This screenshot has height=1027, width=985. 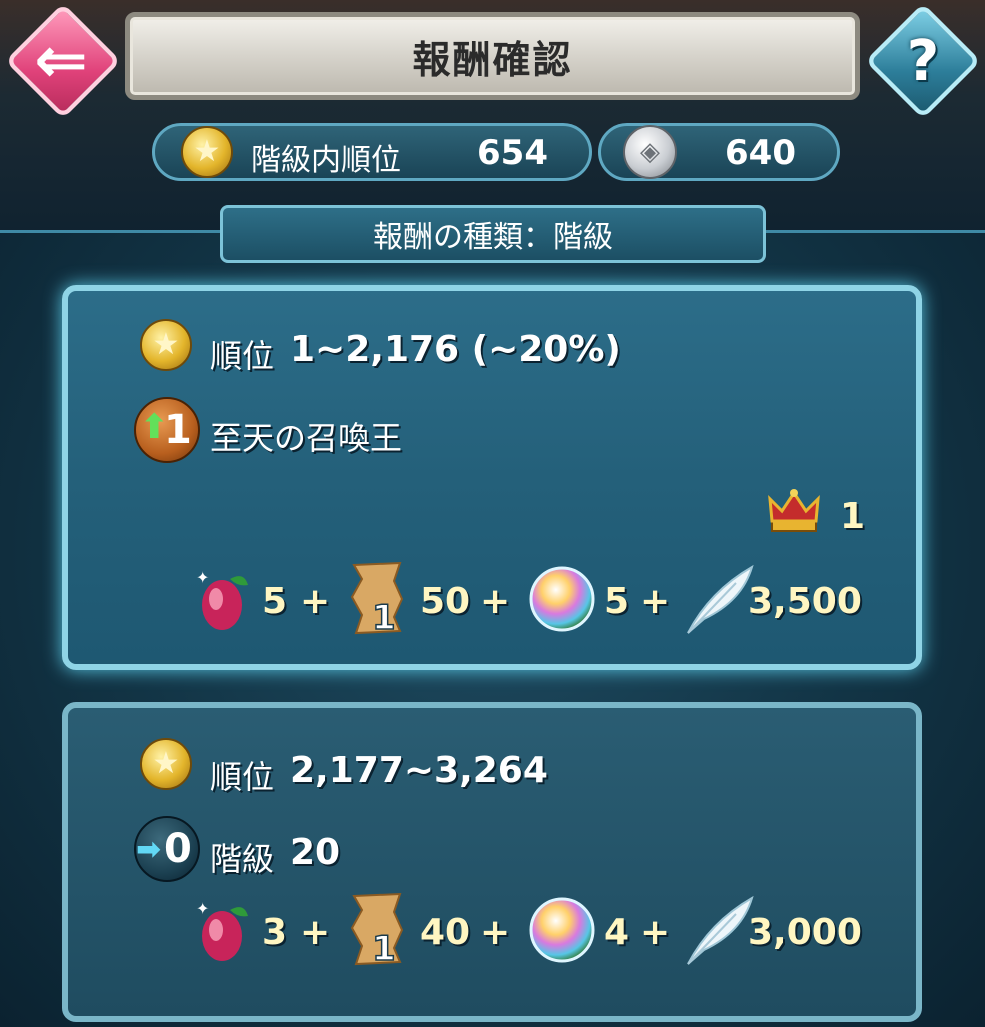 What do you see at coordinates (794, 510) in the screenshot?
I see `crown-icon` at bounding box center [794, 510].